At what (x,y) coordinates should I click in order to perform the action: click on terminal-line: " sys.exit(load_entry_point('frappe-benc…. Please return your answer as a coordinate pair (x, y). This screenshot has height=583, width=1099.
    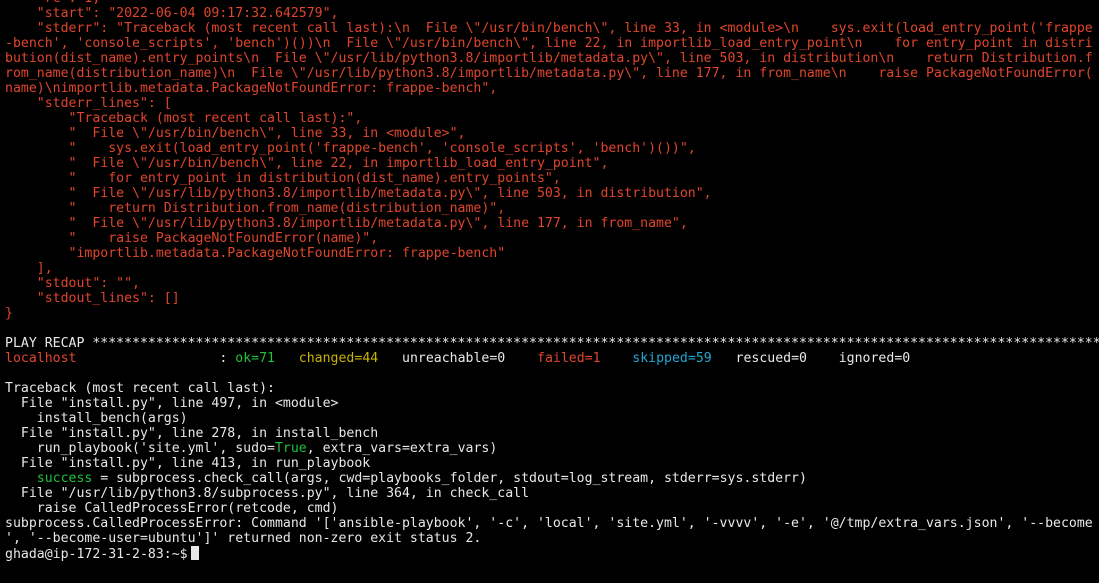
    Looking at the image, I should click on (552, 148).